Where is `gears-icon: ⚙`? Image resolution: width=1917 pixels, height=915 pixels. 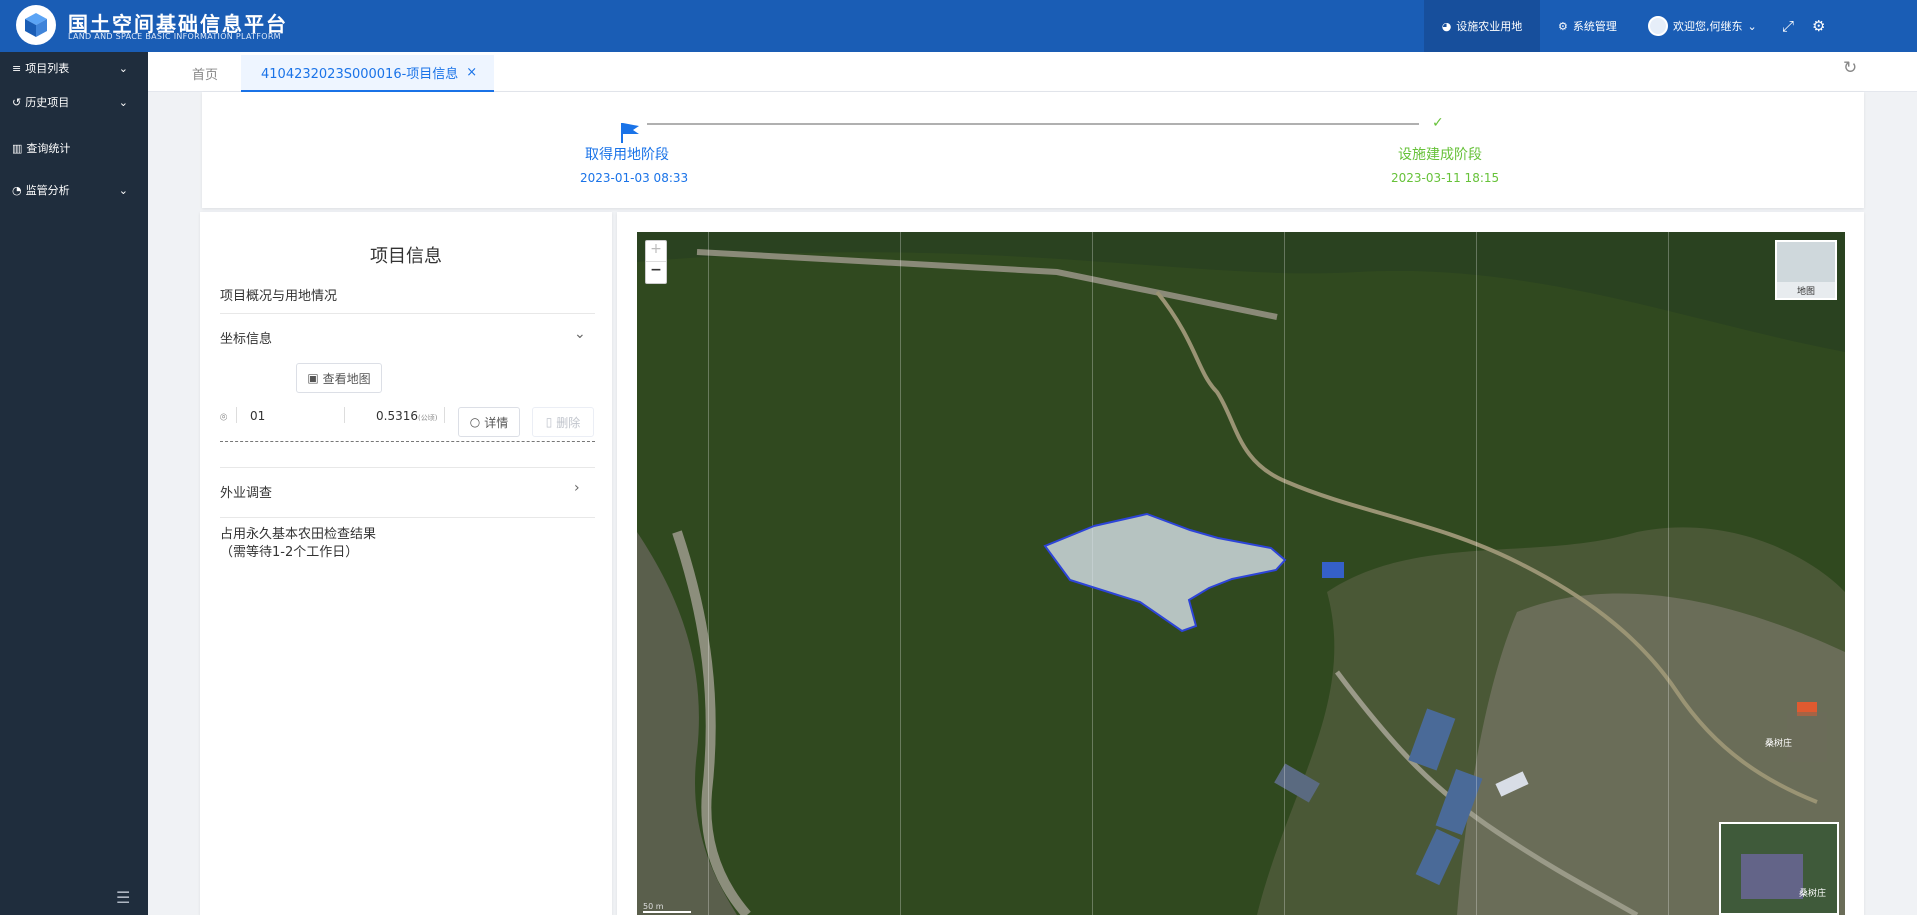 gears-icon: ⚙ is located at coordinates (1563, 26).